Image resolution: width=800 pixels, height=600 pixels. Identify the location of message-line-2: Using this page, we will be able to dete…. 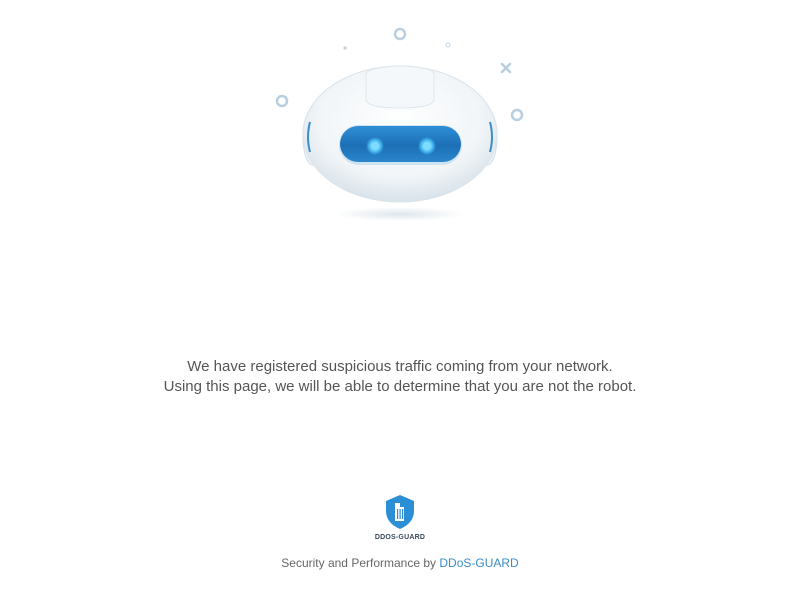
(400, 386).